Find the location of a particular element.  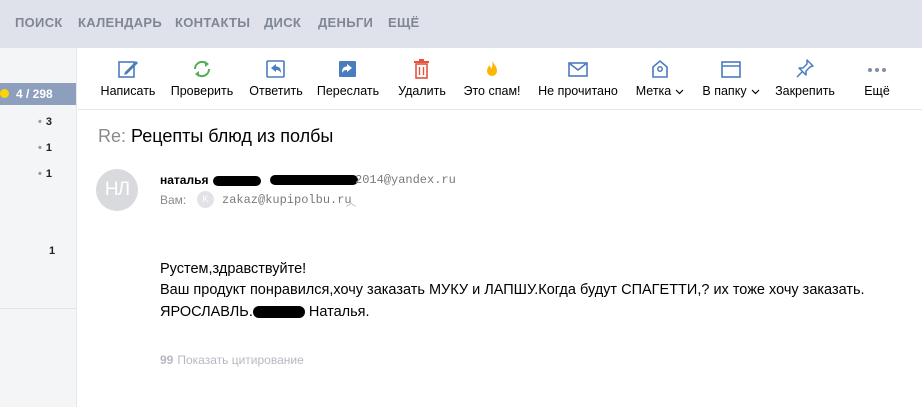

nav-disk: ДИСК is located at coordinates (282, 22).